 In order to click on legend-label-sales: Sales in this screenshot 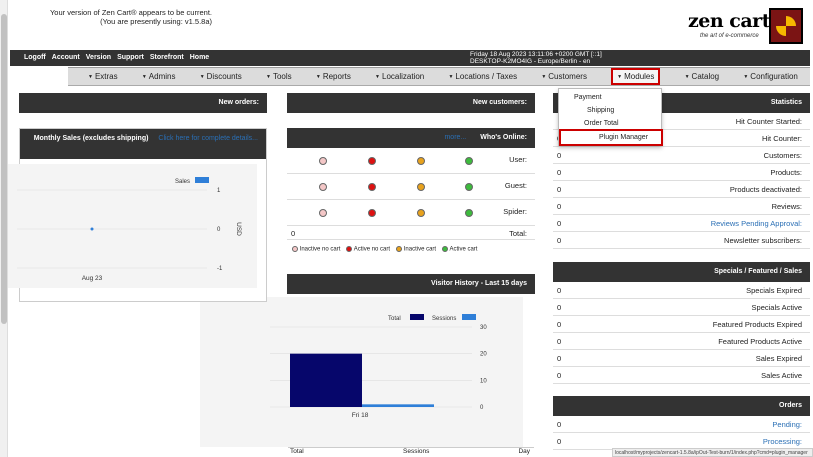, I will do `click(182, 182)`.